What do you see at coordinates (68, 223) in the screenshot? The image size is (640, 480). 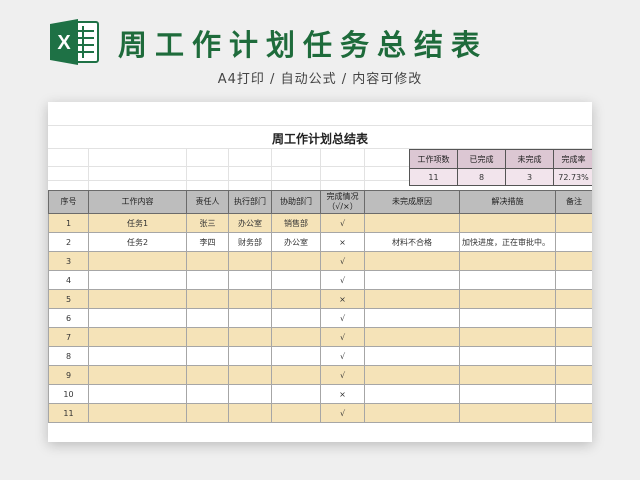 I see `seq-cell: 1` at bounding box center [68, 223].